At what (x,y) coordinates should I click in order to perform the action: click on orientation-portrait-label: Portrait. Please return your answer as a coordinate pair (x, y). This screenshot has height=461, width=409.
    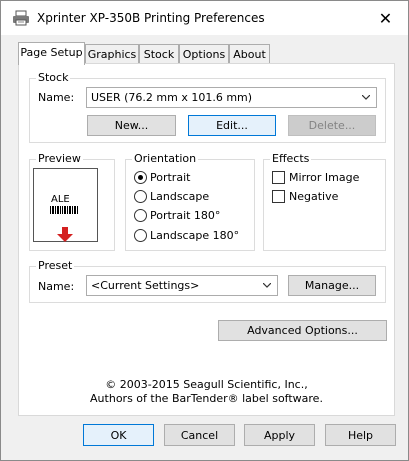
    Looking at the image, I should click on (170, 177).